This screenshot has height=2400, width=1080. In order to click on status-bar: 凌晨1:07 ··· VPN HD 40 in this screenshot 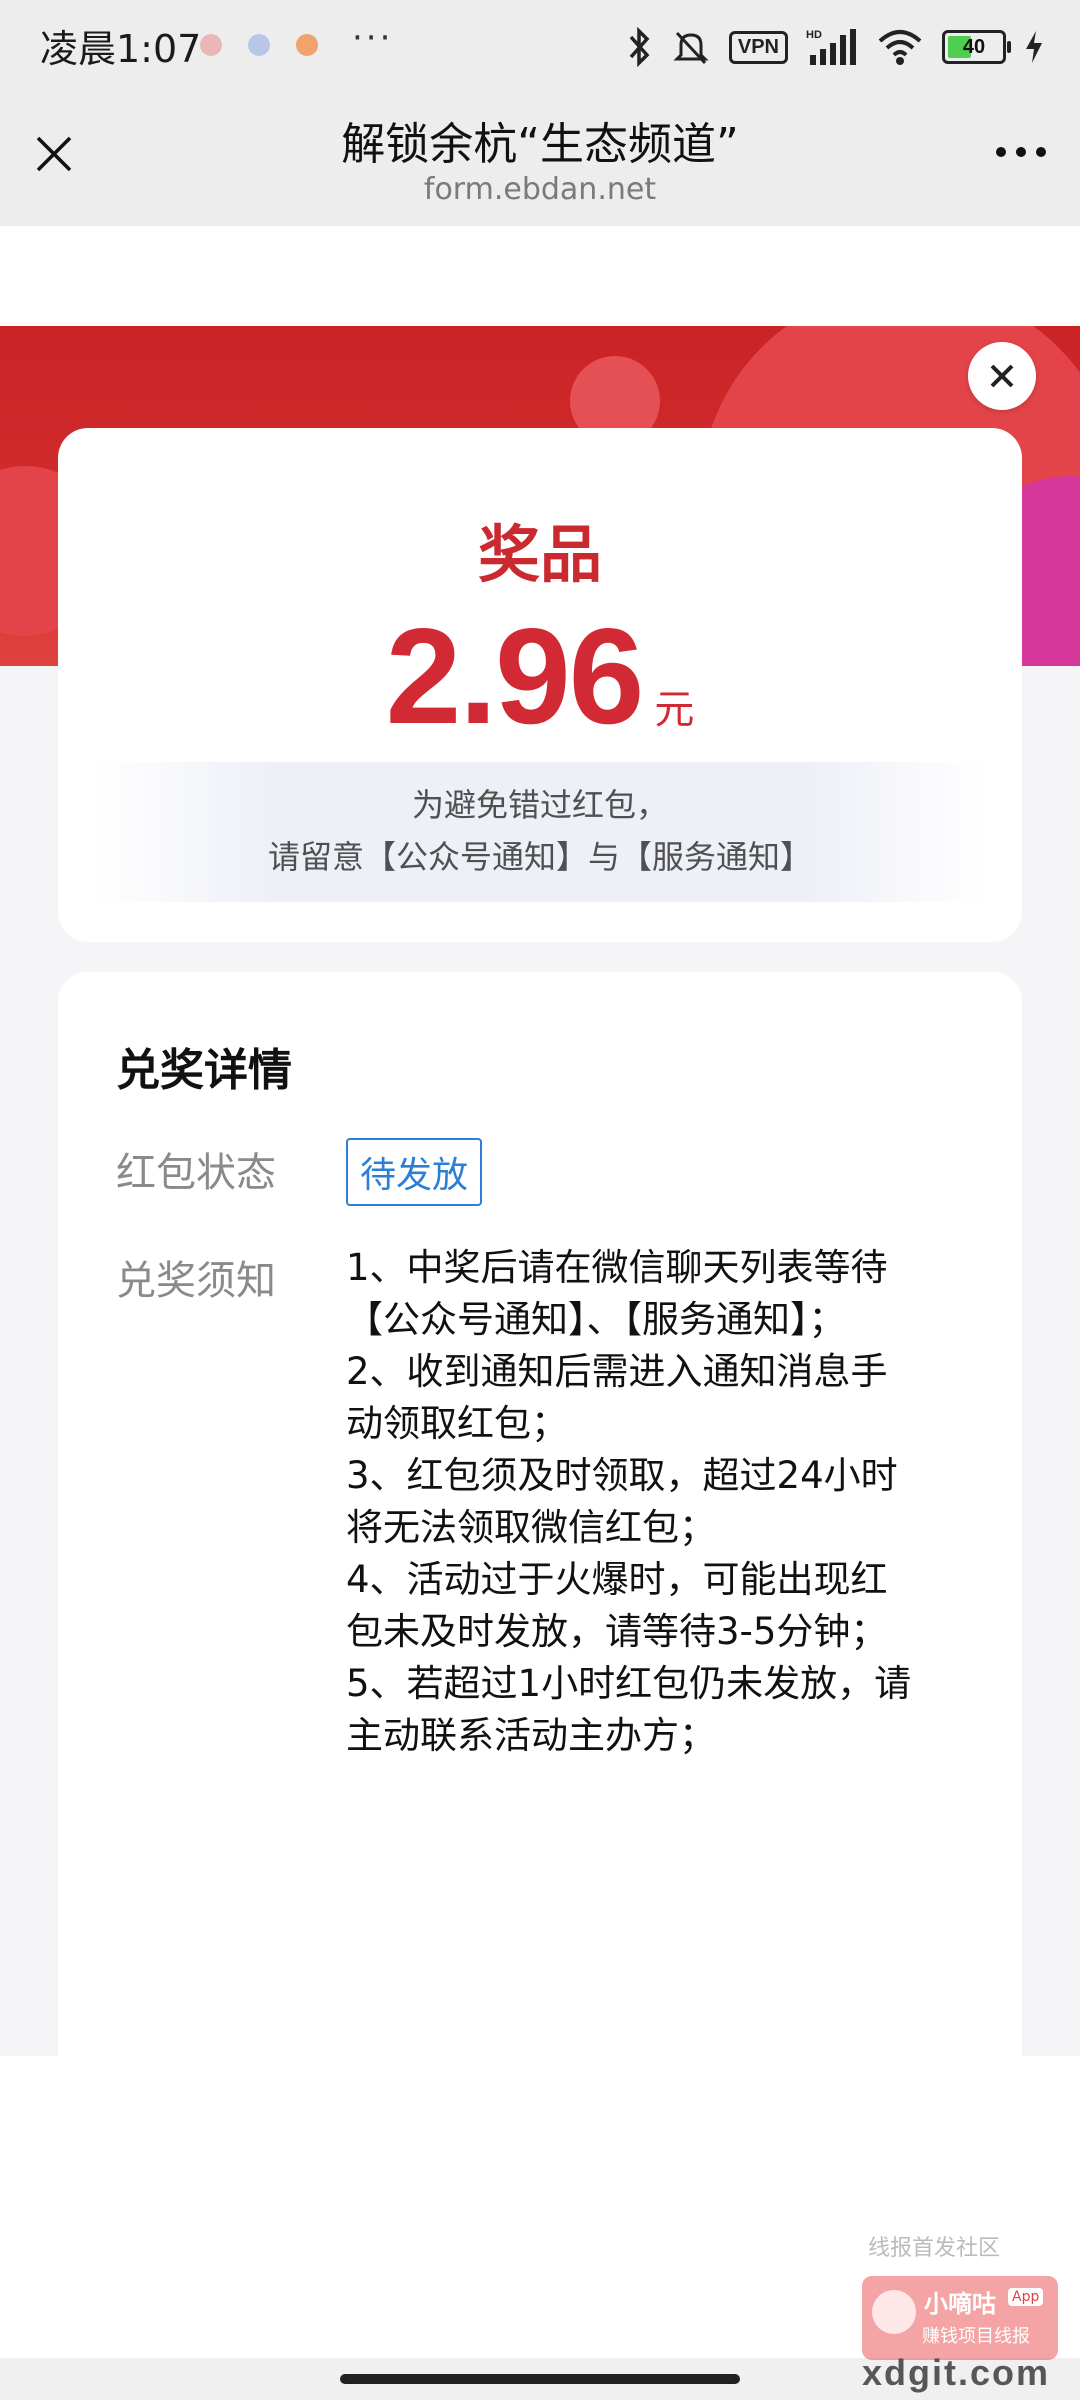, I will do `click(540, 46)`.